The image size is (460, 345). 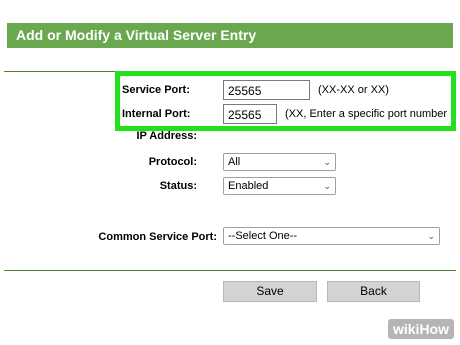 I want to click on divider-top, so click(x=59, y=71).